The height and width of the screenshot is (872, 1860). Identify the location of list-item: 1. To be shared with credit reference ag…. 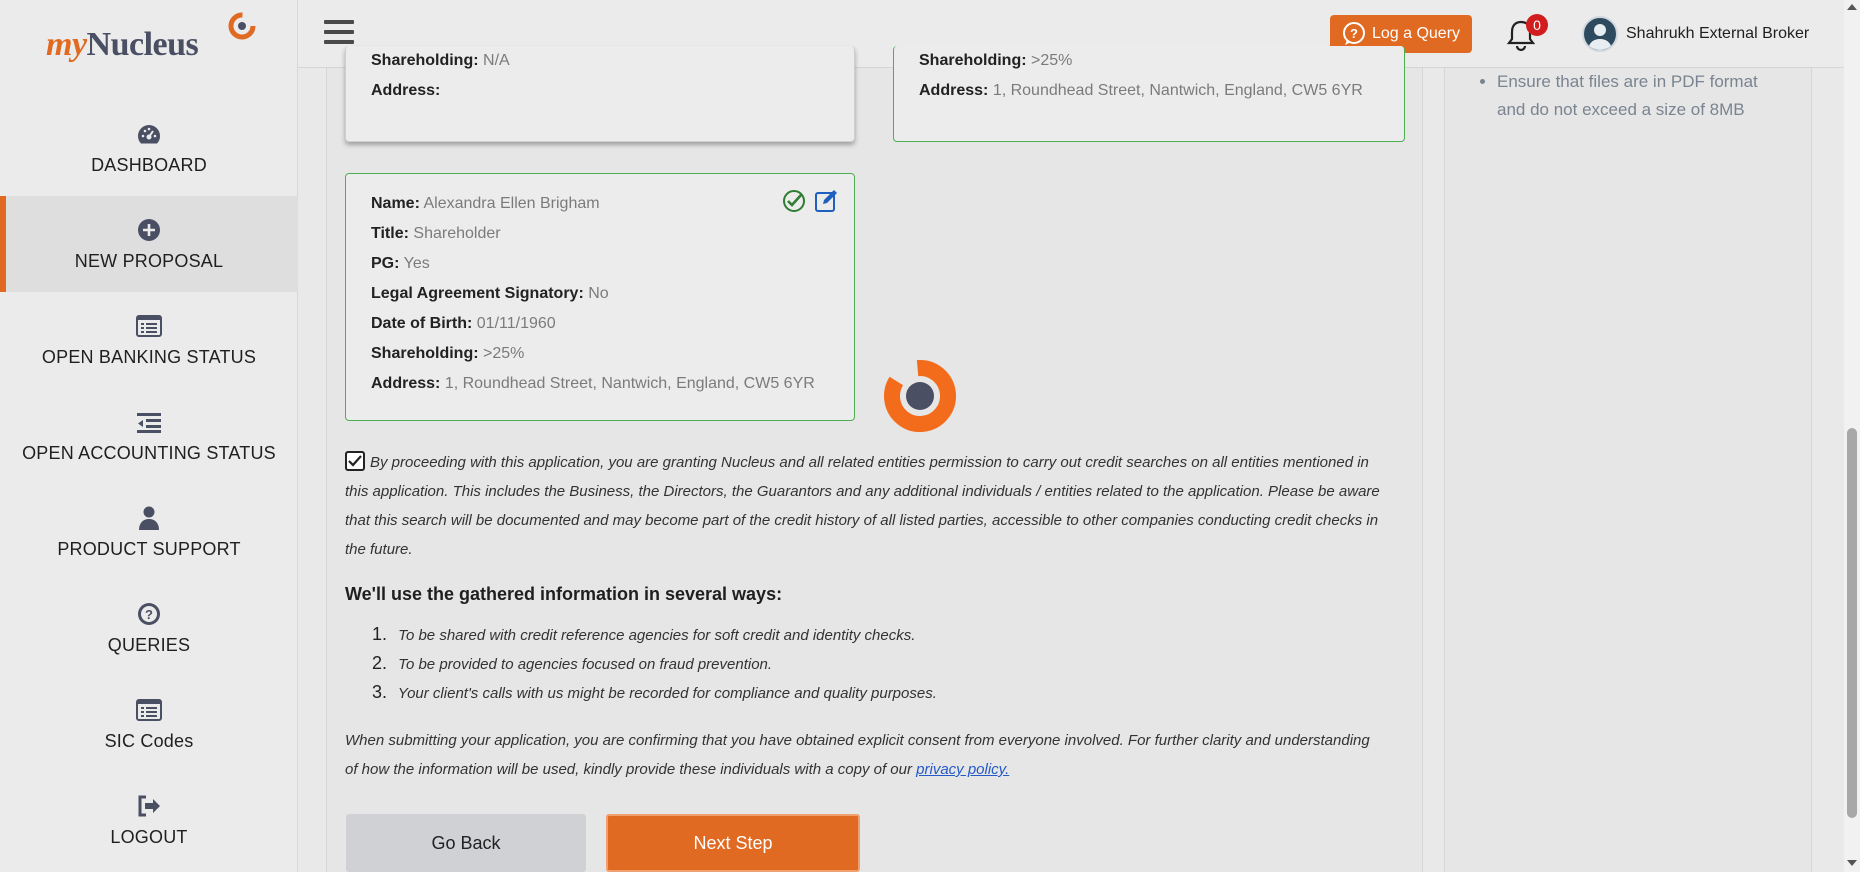
(644, 634).